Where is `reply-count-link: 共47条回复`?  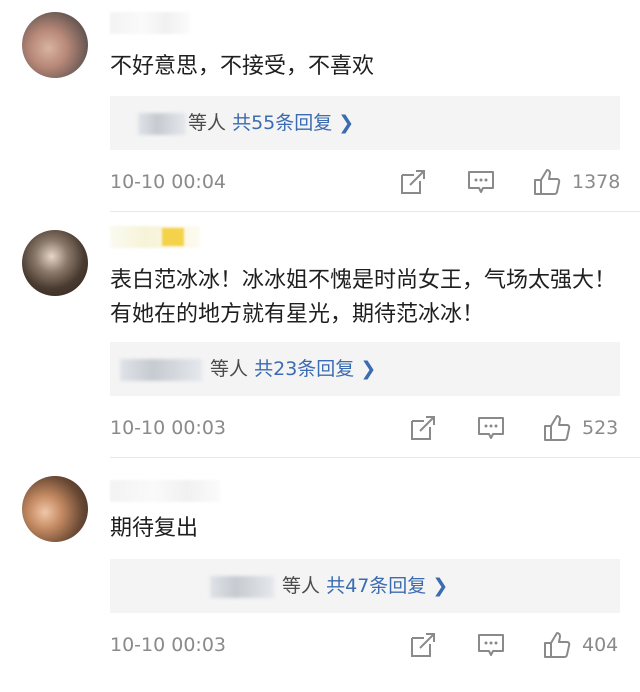 reply-count-link: 共47条回复 is located at coordinates (376, 586).